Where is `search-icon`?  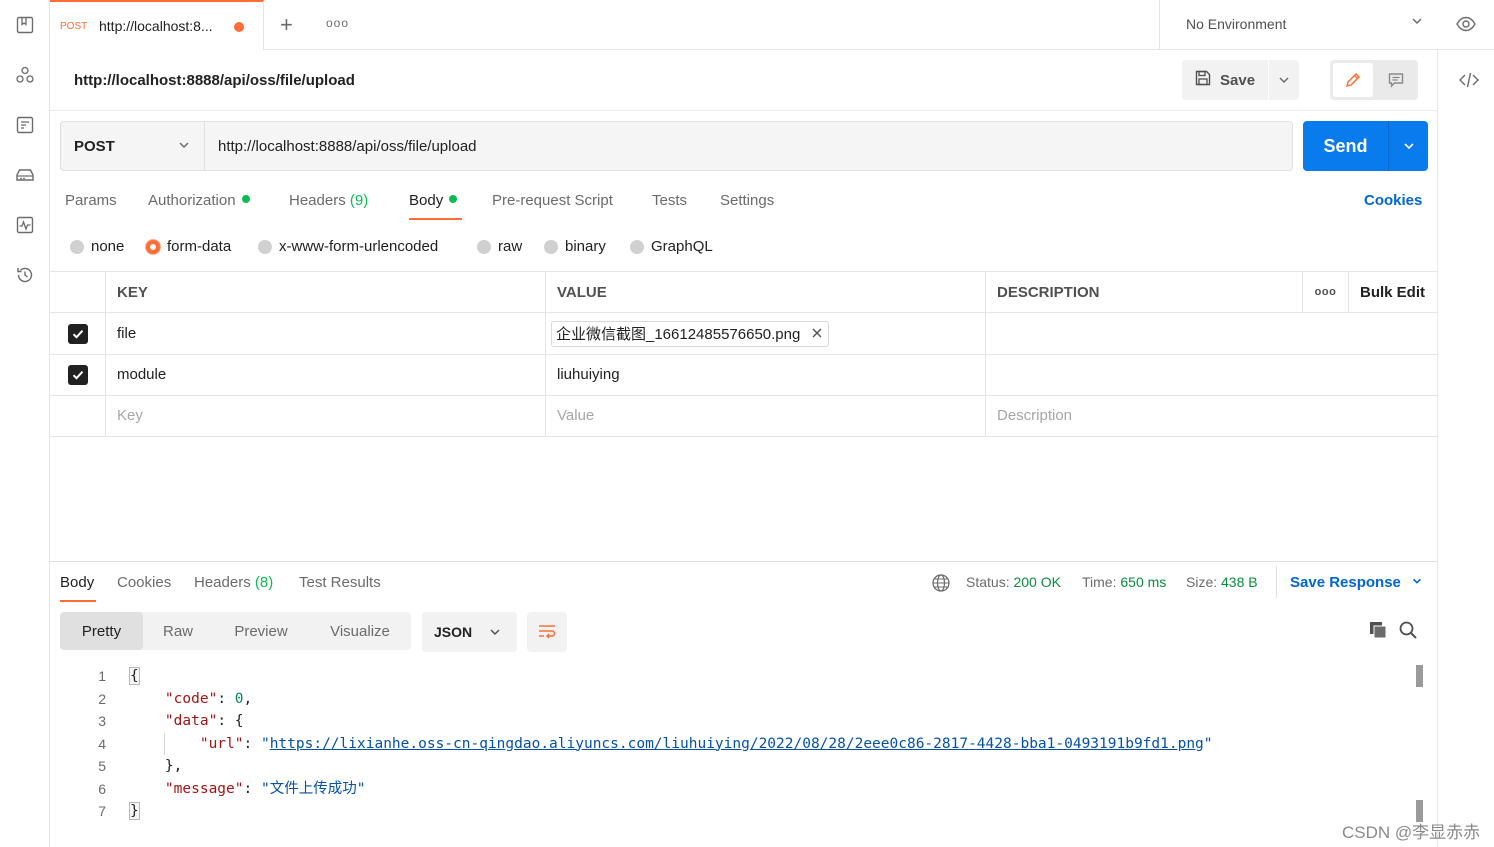
search-icon is located at coordinates (1408, 631).